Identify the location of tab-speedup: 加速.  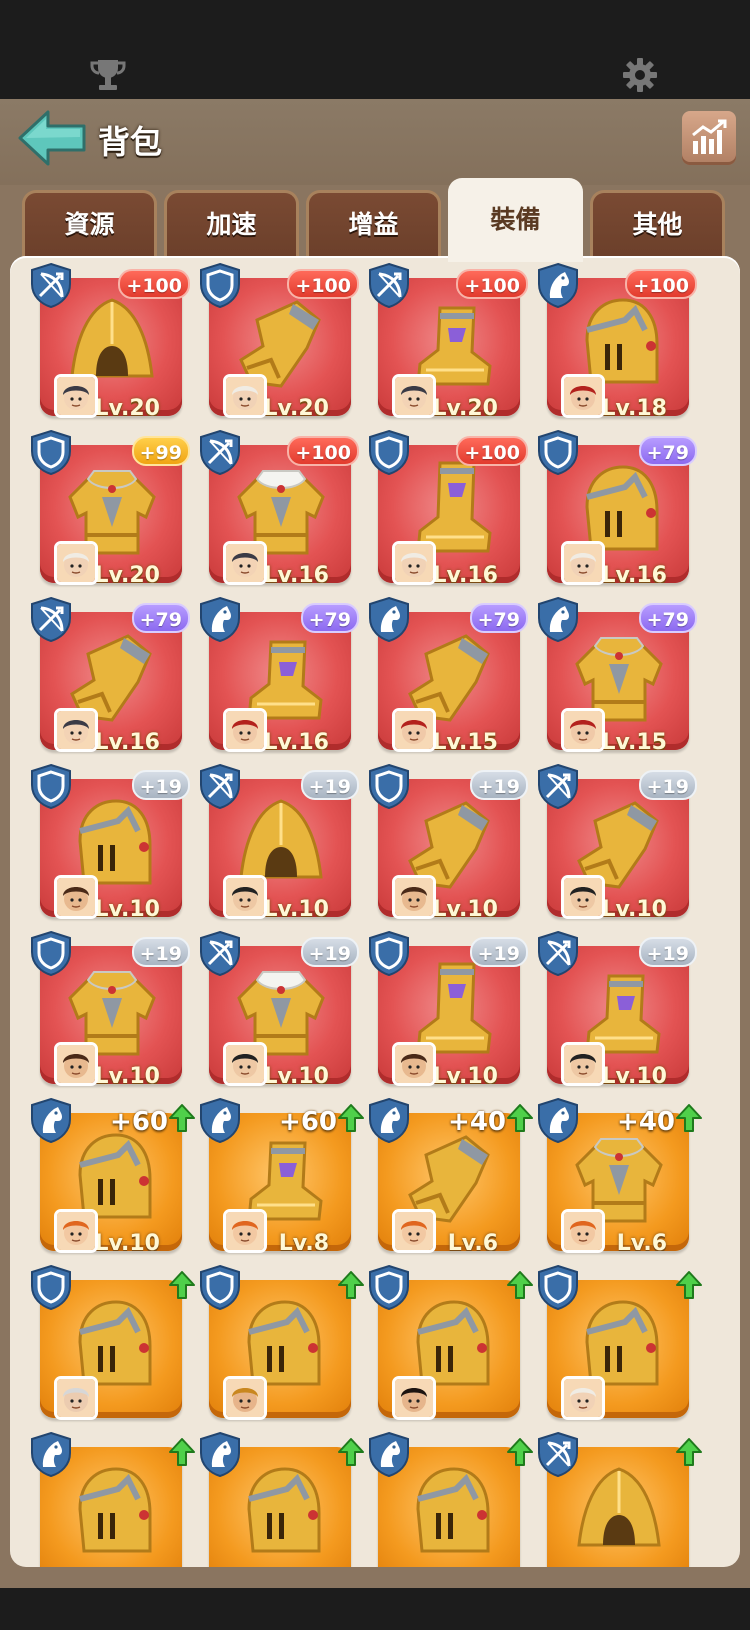
(231, 225).